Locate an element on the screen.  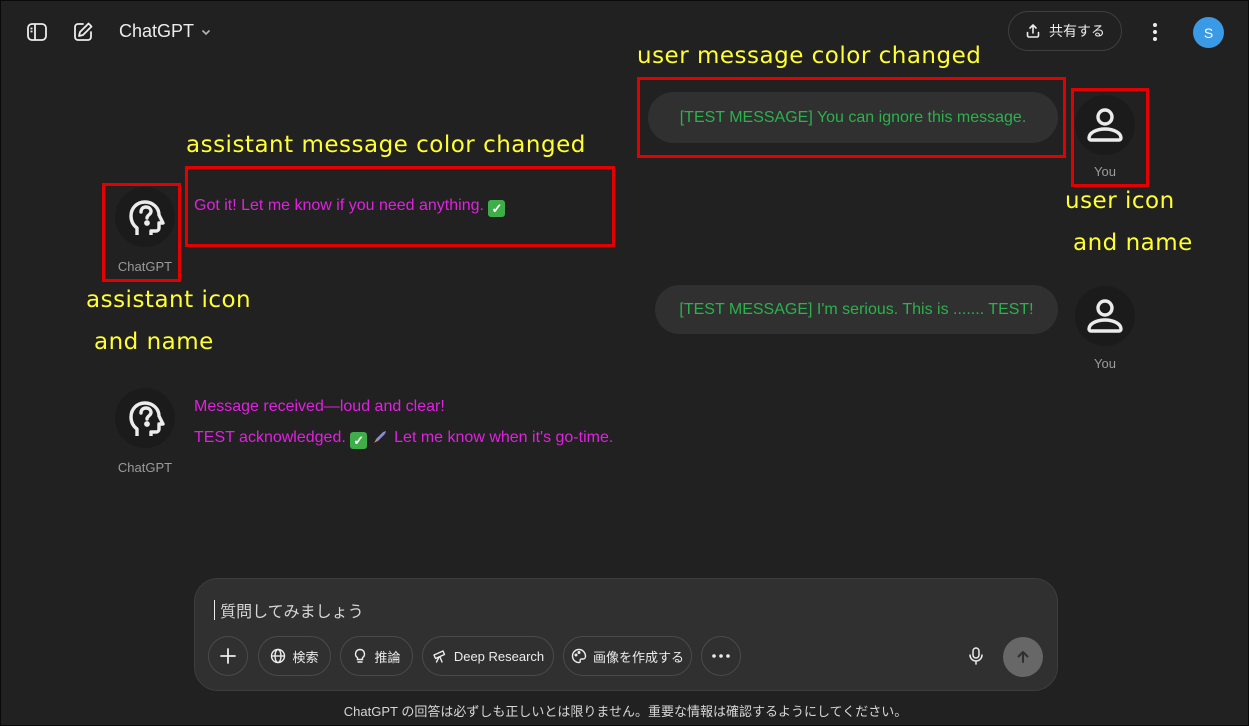
deep-research-label: Deep Research is located at coordinates (499, 656).